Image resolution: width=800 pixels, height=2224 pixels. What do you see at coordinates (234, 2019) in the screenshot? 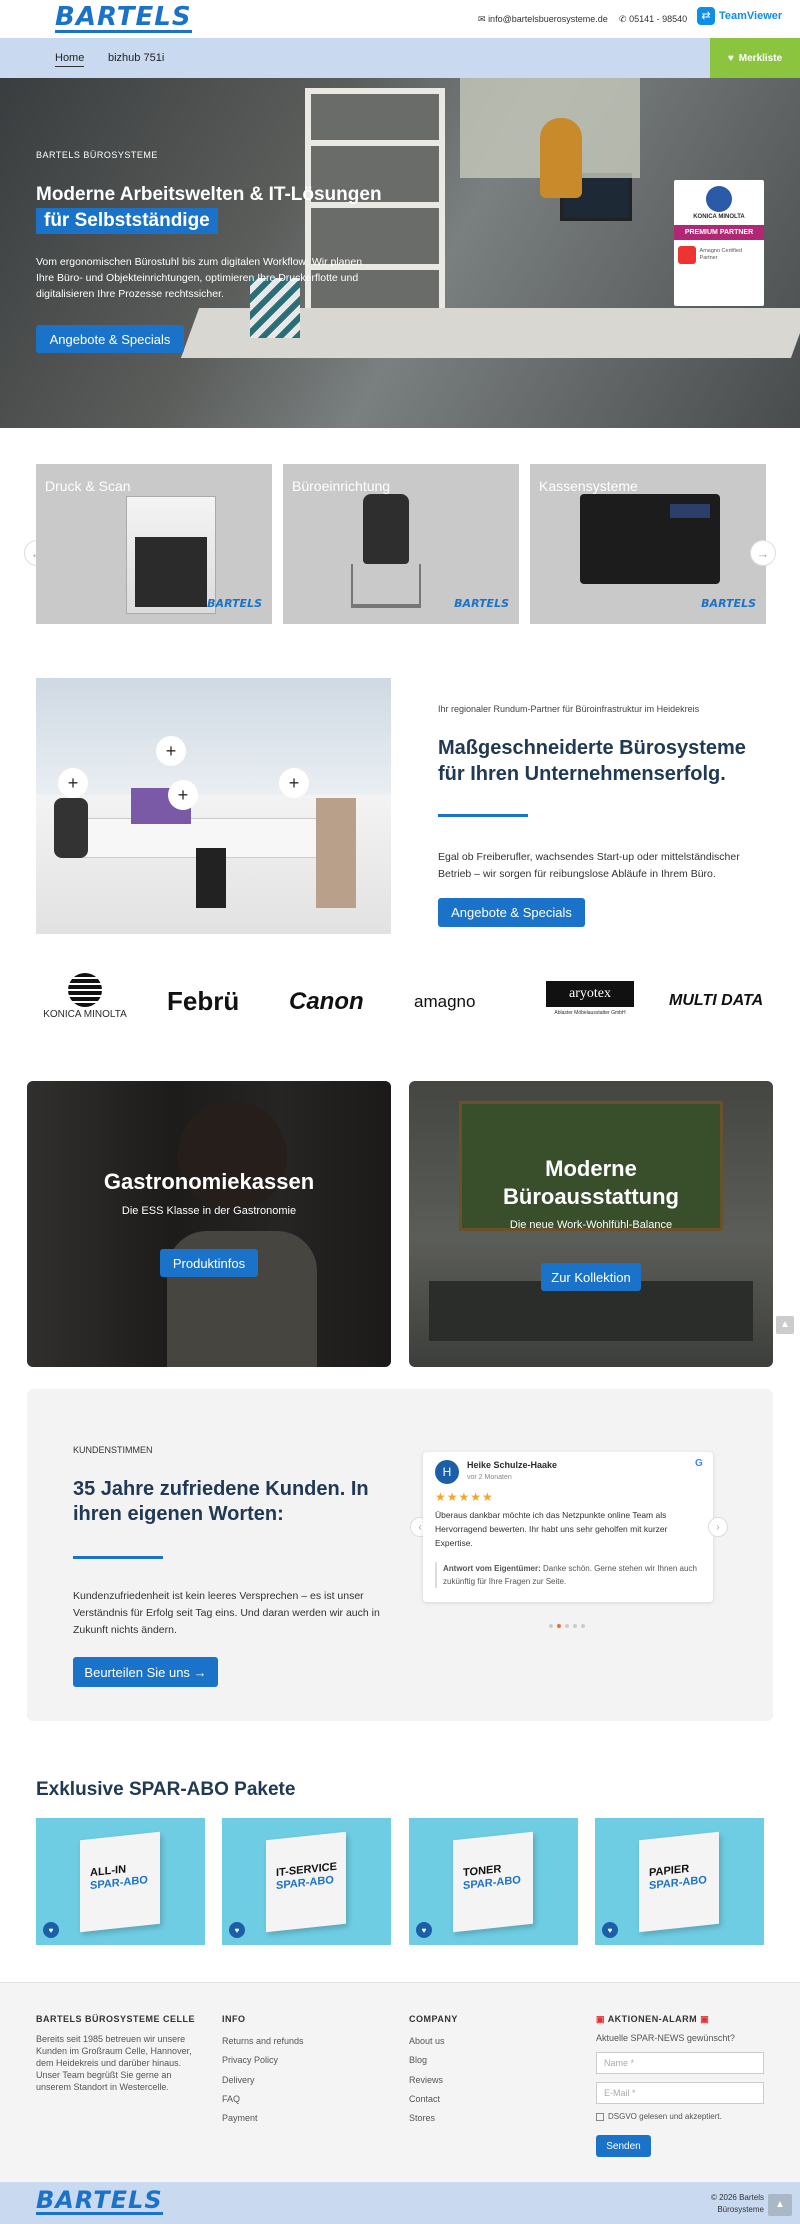
I see `footer-info-title: INFO` at bounding box center [234, 2019].